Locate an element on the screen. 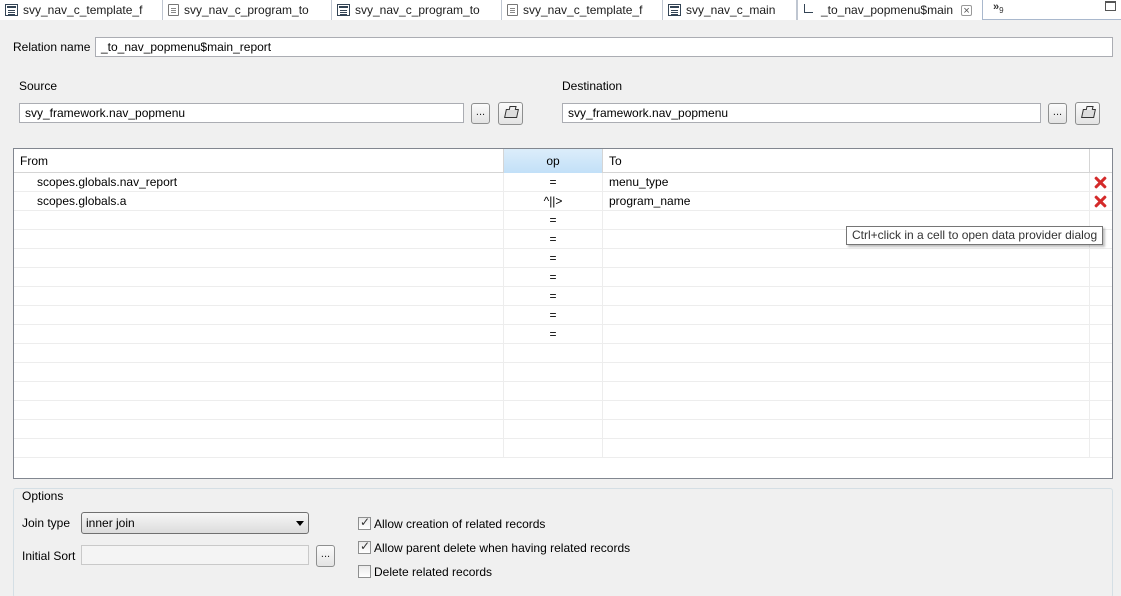  table-row: scopes.globals.a ^||> program_name is located at coordinates (563, 201).